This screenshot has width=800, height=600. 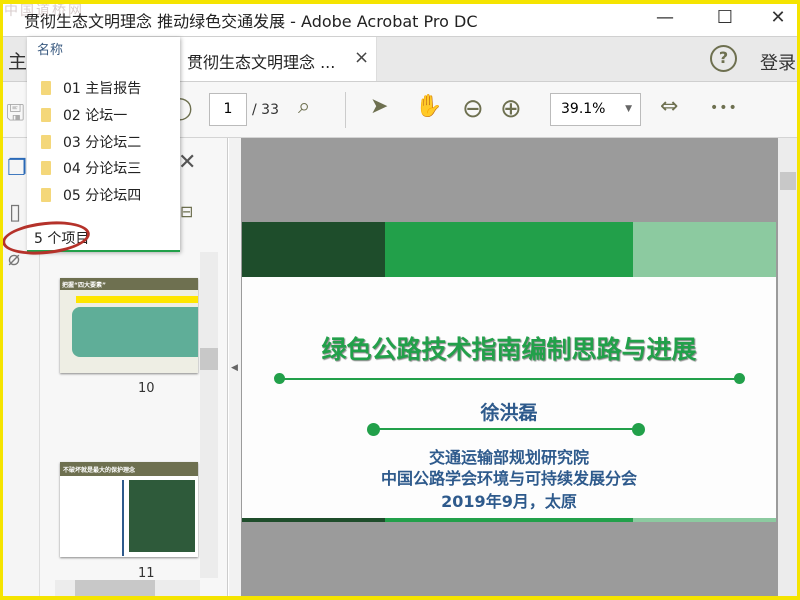 I want to click on thumbnail-title: 不破坏就是最大的保护理念, so click(x=129, y=469).